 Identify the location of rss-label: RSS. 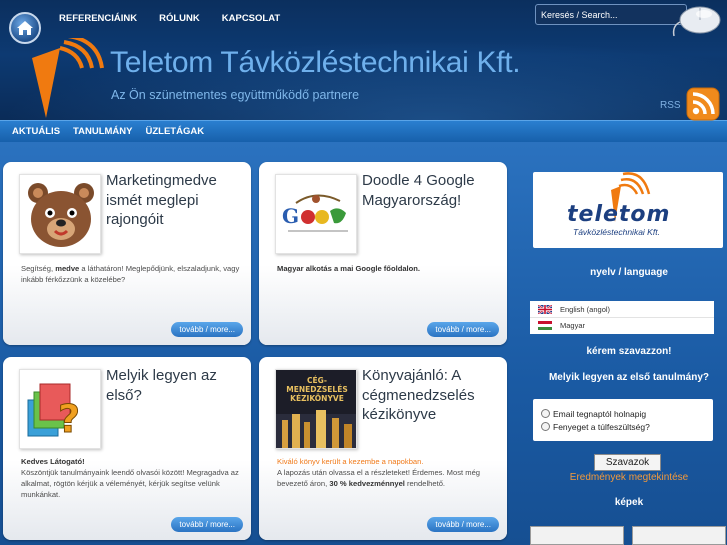
(670, 105).